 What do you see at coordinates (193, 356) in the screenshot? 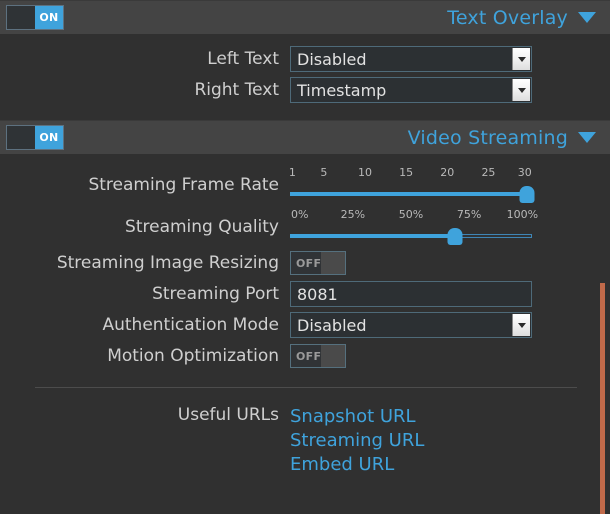
I see `label-motion-optimization: Motion Optimization` at bounding box center [193, 356].